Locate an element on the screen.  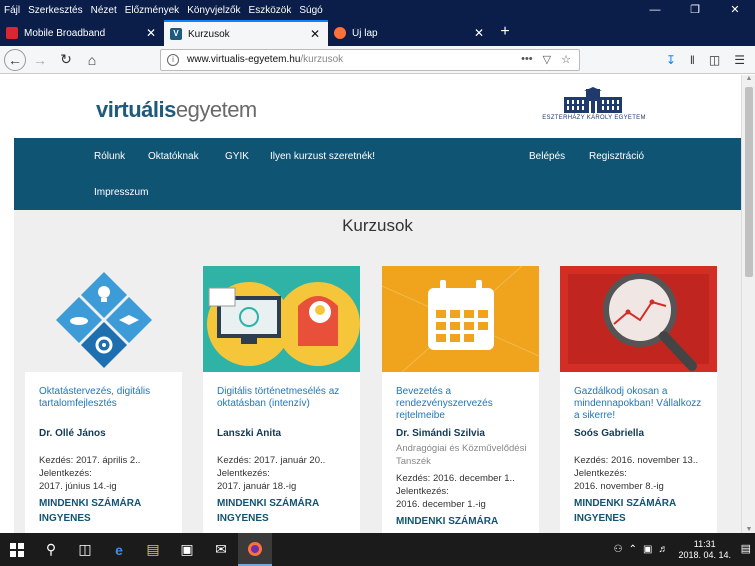
back-arrow-icon: ← is located at coordinates (15, 59).